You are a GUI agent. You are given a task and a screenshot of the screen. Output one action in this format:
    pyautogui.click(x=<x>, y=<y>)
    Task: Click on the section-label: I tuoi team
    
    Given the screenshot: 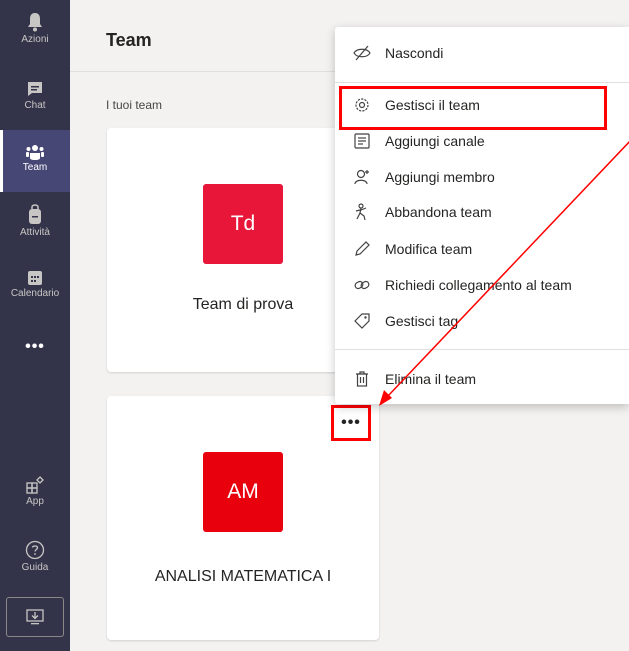 What is the action you would take?
    pyautogui.click(x=134, y=105)
    